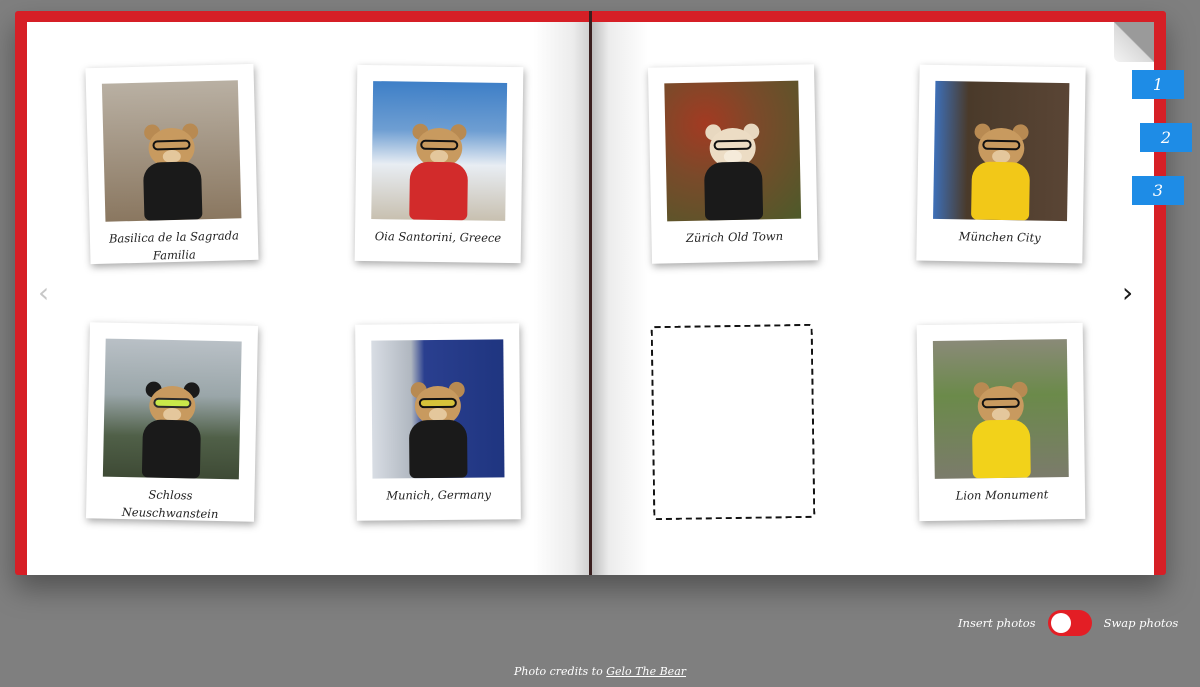  Describe the element at coordinates (438, 495) in the screenshot. I see `photo-caption: Munich, Germany` at that location.